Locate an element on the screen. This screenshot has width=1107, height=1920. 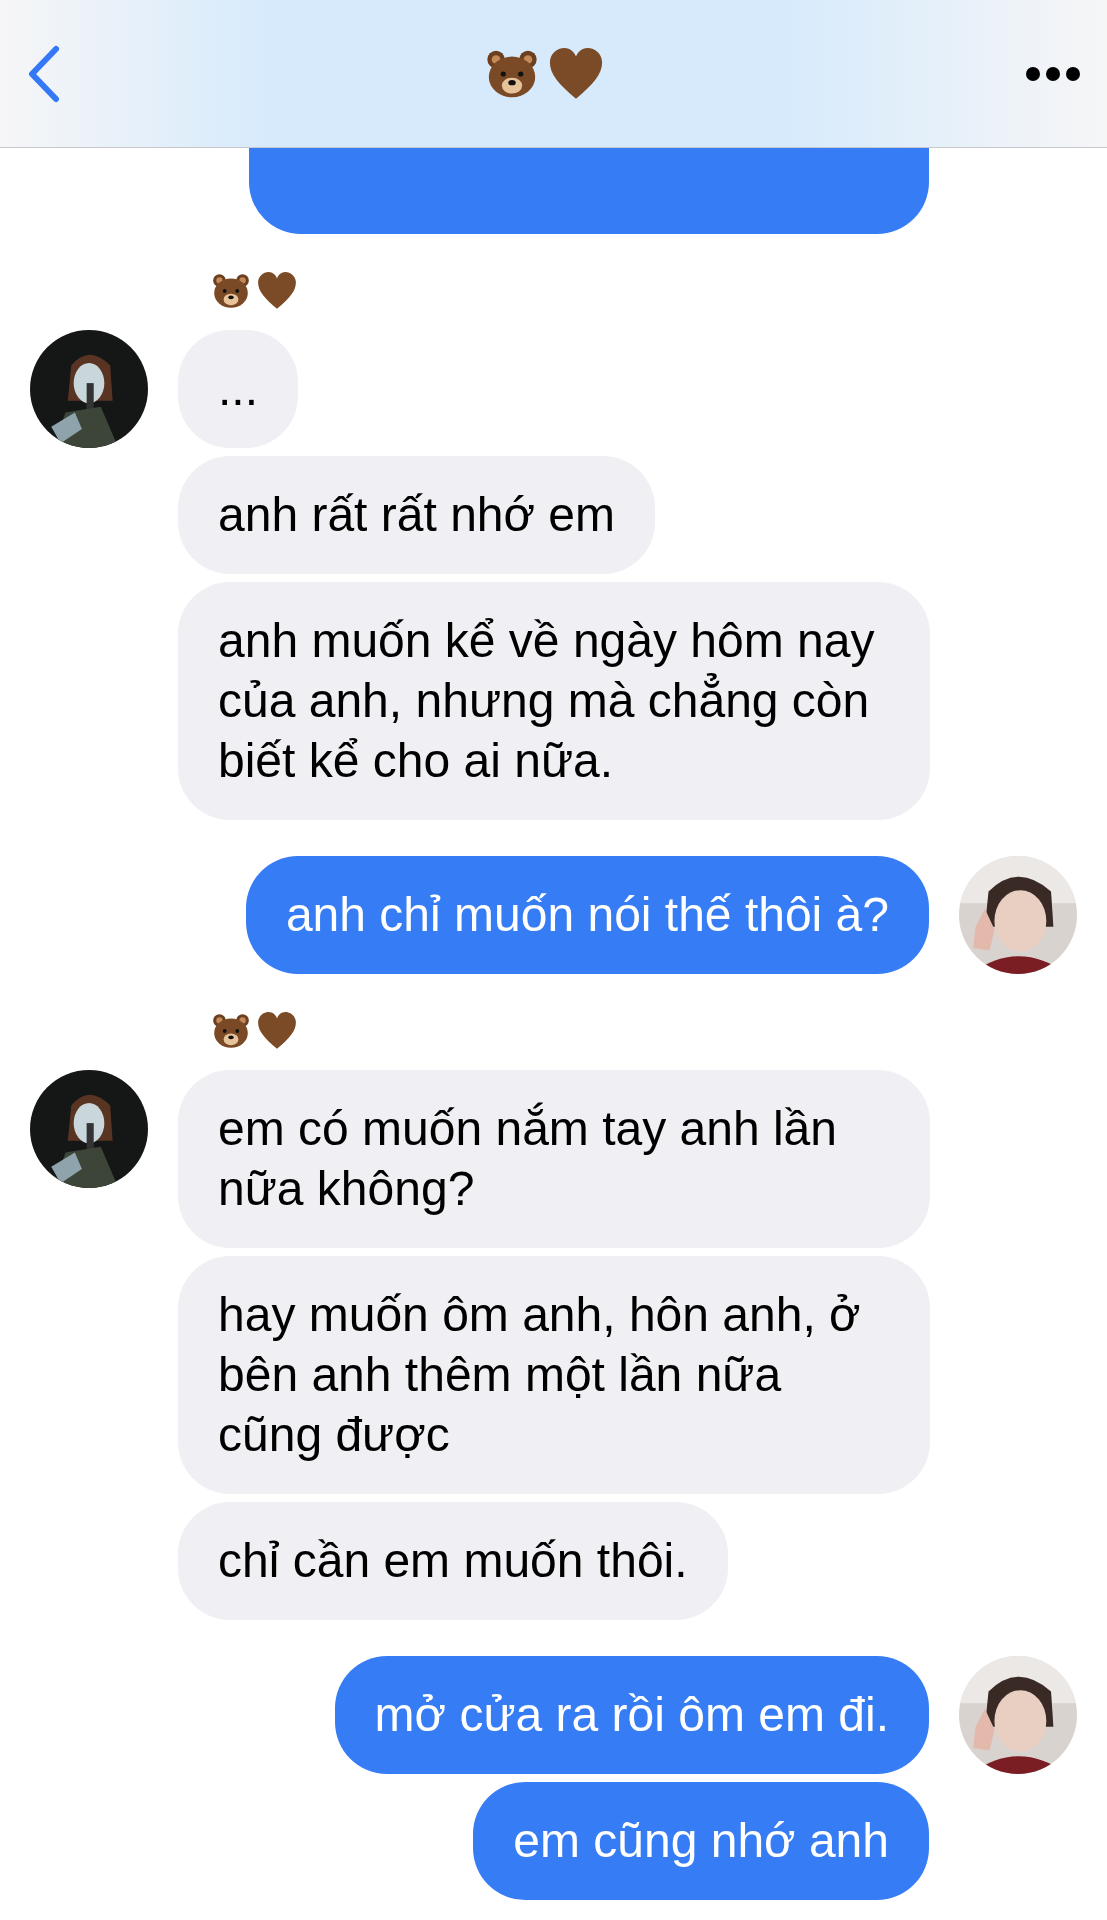
more-icon is located at coordinates (1053, 73).